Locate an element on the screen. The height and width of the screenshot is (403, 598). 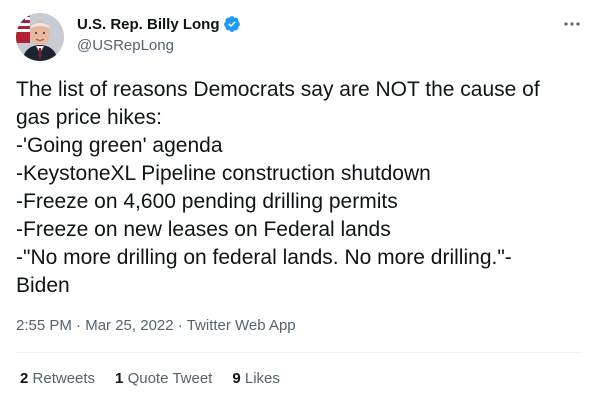
verified-badge-icon is located at coordinates (232, 24).